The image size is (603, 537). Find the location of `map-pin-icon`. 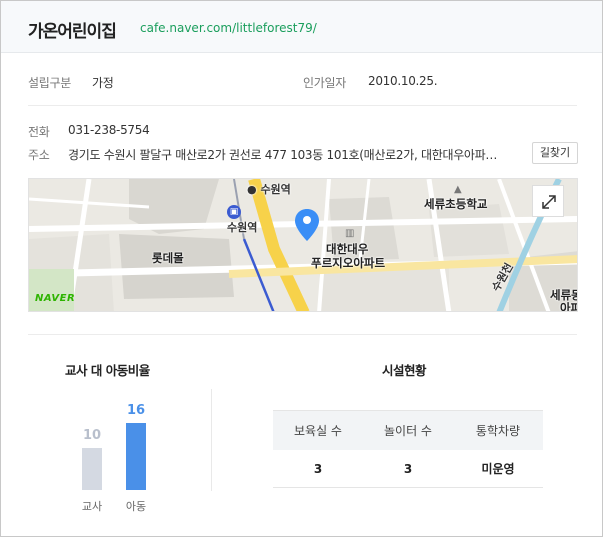

map-pin-icon is located at coordinates (307, 225).